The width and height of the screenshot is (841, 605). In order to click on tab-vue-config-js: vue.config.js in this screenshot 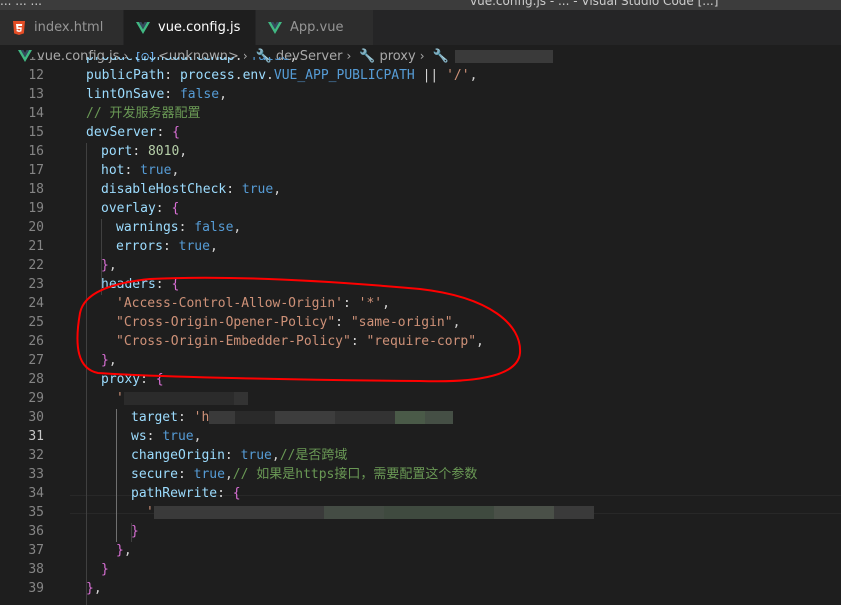, I will do `click(190, 27)`.